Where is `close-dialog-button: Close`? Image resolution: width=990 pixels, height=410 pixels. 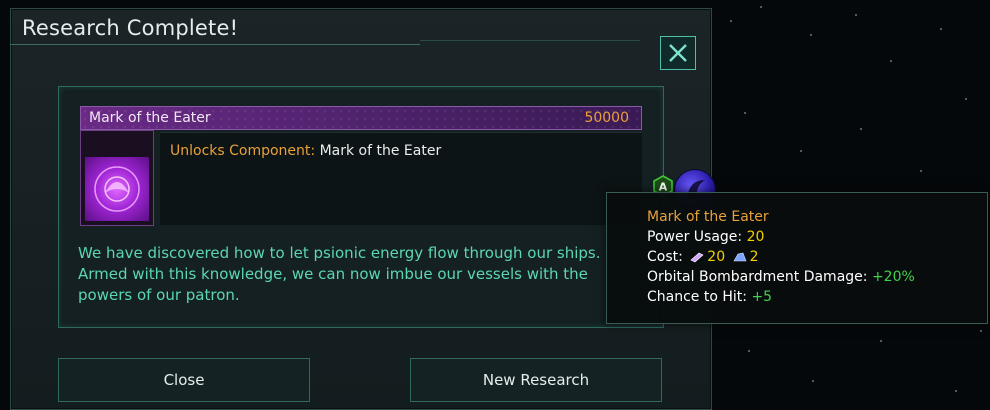 close-dialog-button: Close is located at coordinates (184, 380).